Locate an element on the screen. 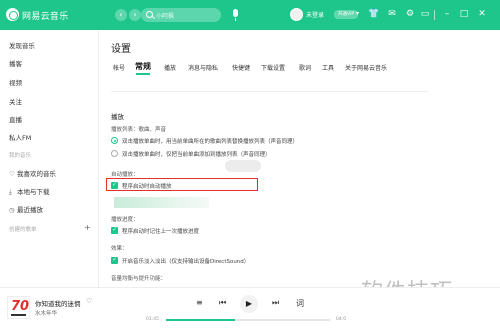  sidebar-item-podcast: 播客 is located at coordinates (15, 63).